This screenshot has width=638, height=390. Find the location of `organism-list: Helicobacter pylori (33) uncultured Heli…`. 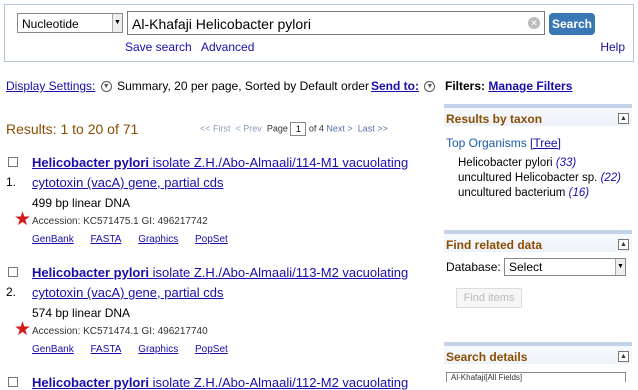

organism-list: Helicobacter pylori (33) uncultured Heli… is located at coordinates (545, 178).